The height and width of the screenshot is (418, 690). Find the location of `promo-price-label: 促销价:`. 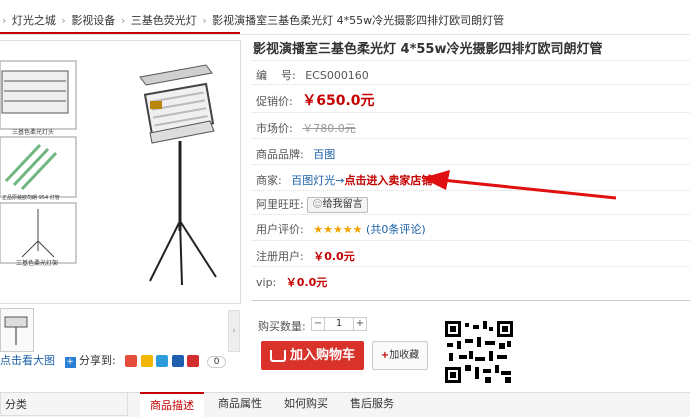

promo-price-label: 促销价: is located at coordinates (274, 101).